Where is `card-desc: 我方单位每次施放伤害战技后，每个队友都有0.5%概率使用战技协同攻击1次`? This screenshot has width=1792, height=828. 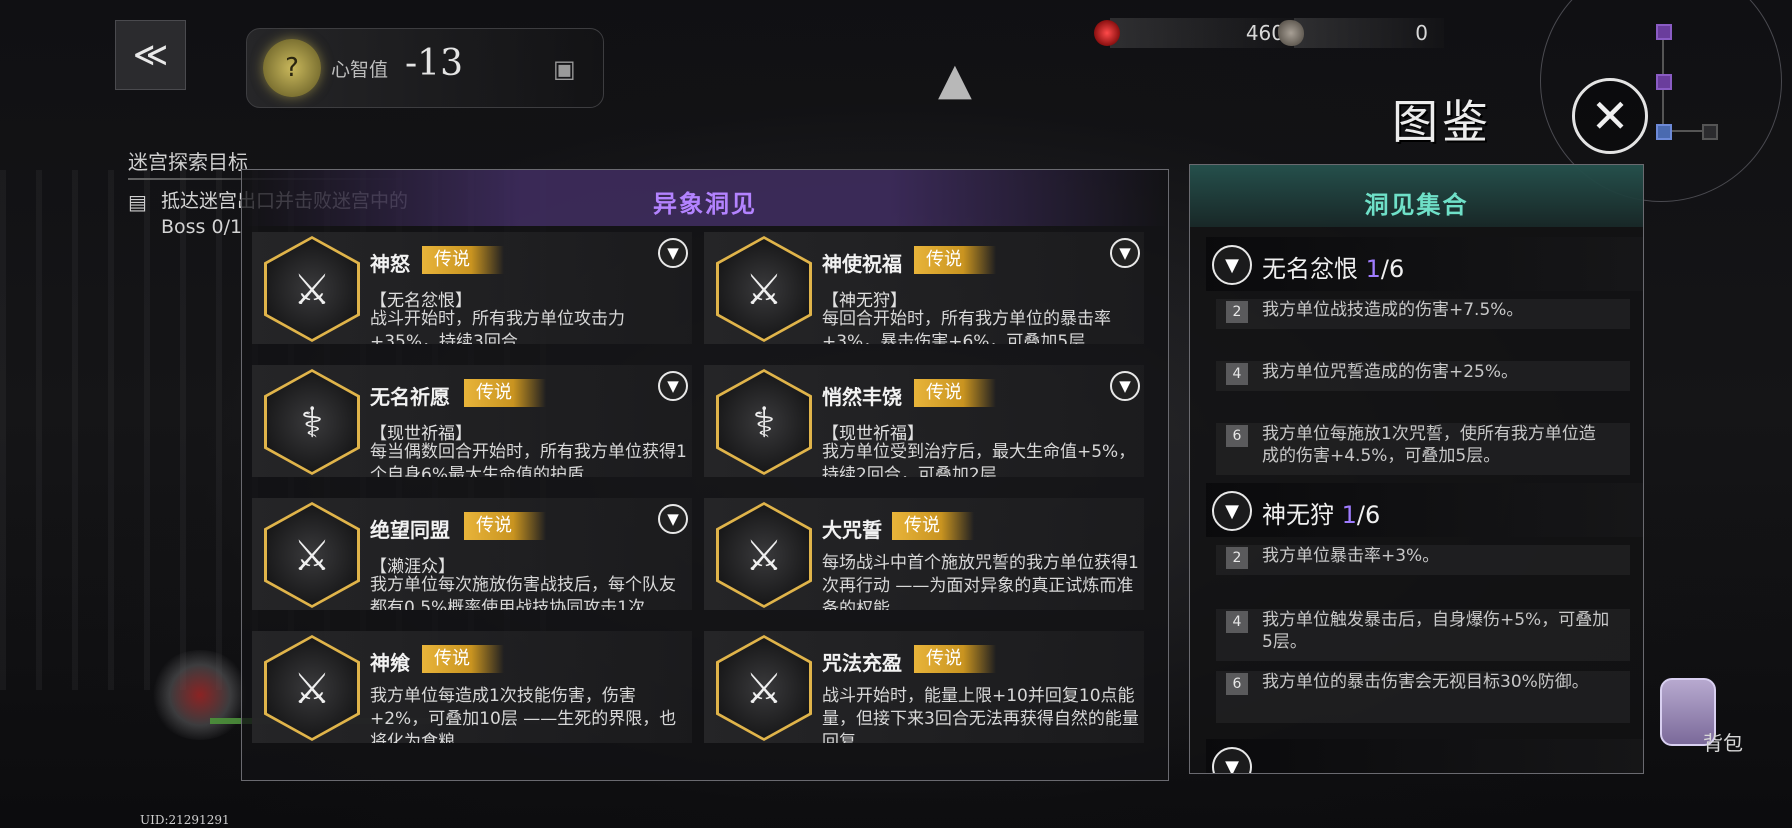 card-desc: 我方单位每次施放伤害战技后，每个队友都有0.5%概率使用战技协同攻击1次 is located at coordinates (523, 592).